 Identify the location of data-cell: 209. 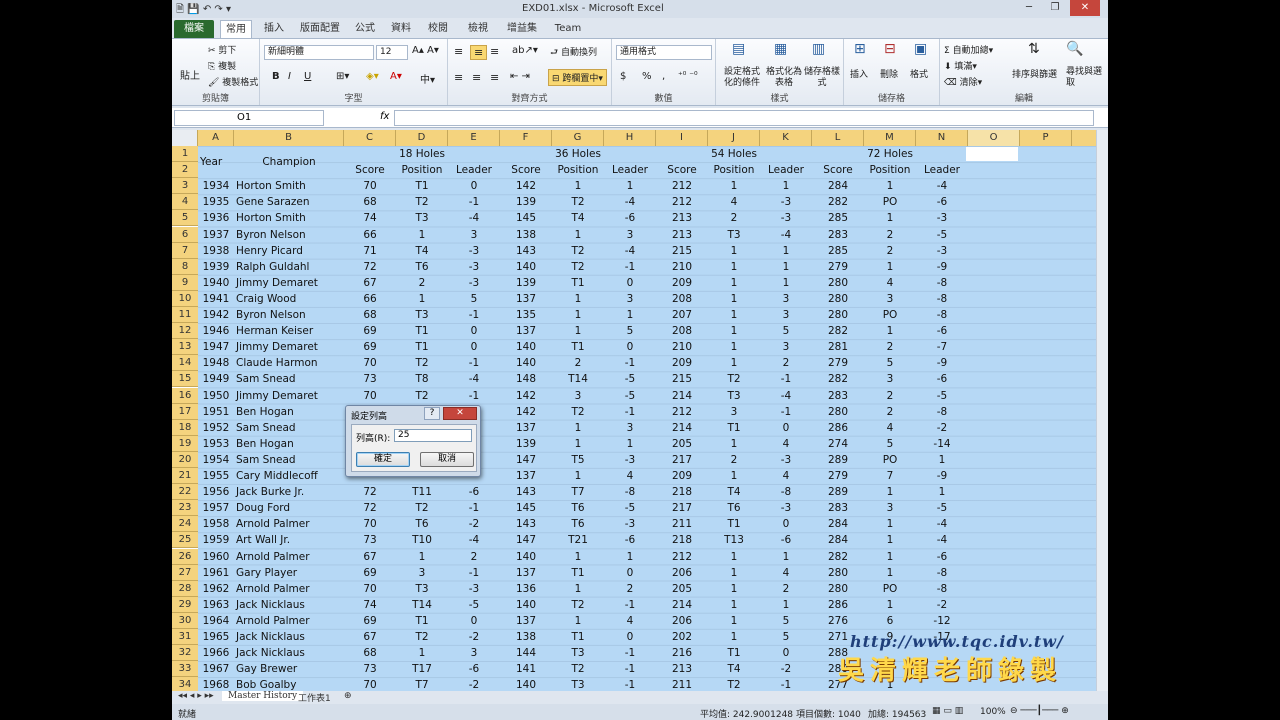
(682, 363).